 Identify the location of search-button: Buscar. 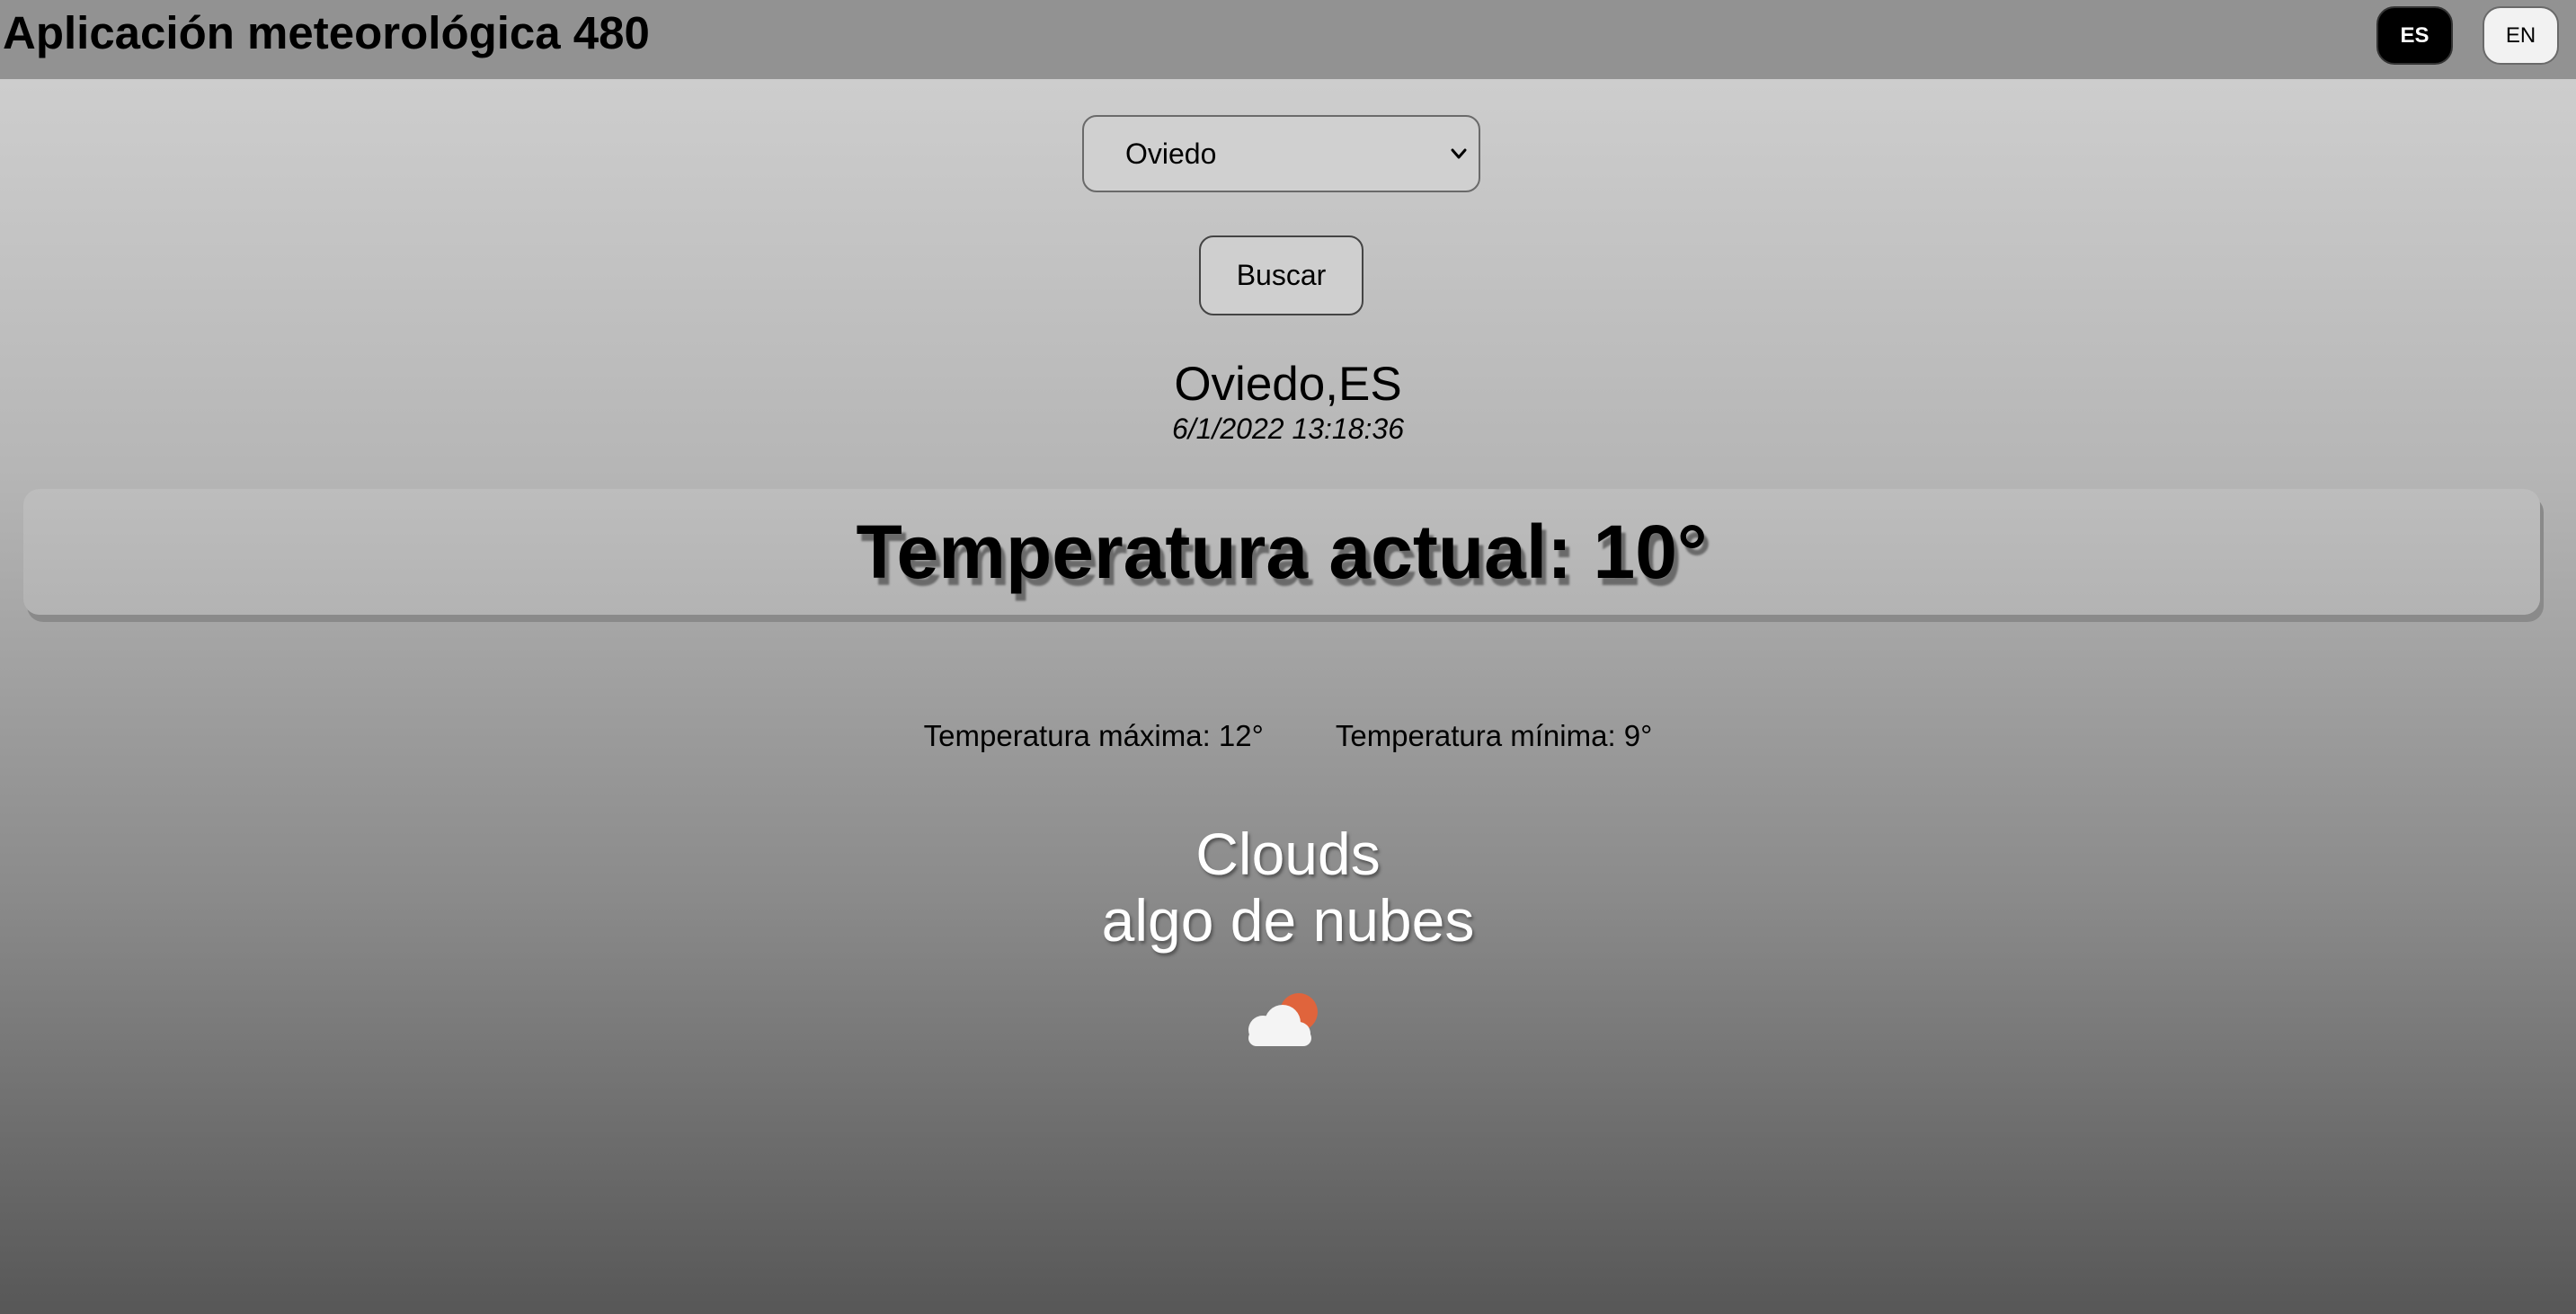
(1281, 275).